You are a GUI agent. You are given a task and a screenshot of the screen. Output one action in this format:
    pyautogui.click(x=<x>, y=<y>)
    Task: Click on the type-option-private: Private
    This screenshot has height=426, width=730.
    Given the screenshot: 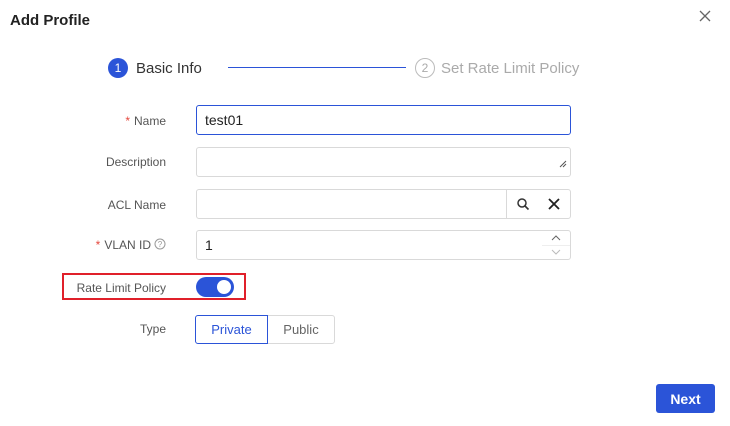 What is the action you would take?
    pyautogui.click(x=231, y=329)
    